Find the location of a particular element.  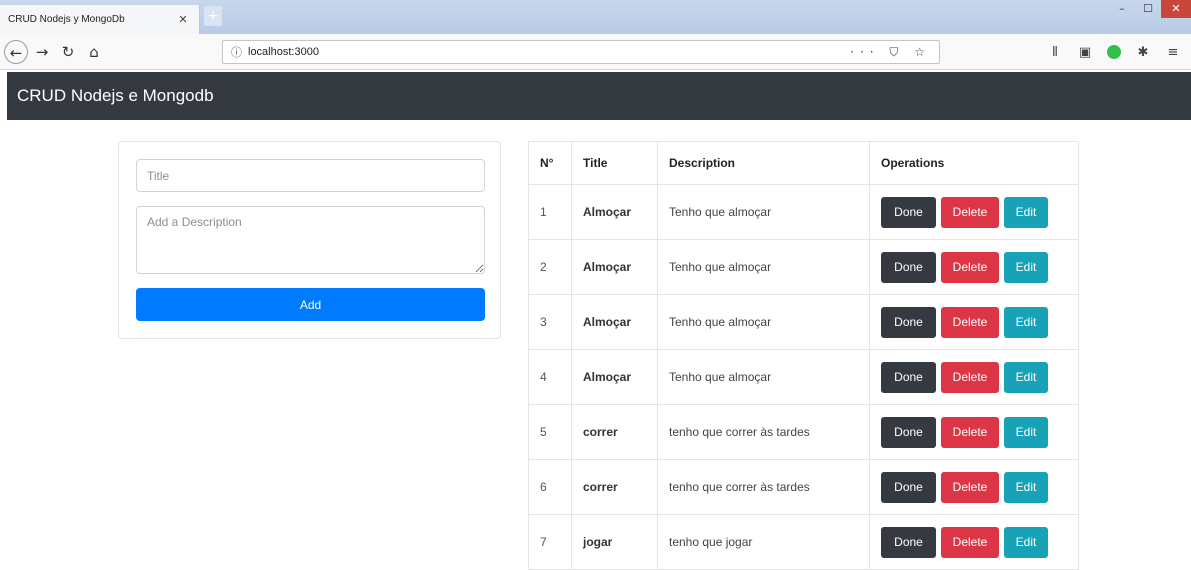

home-icon: ⌂ is located at coordinates (94, 52).